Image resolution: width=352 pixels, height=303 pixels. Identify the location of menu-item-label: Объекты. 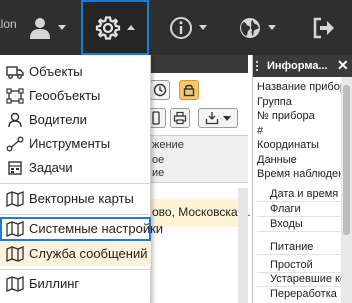
(56, 71).